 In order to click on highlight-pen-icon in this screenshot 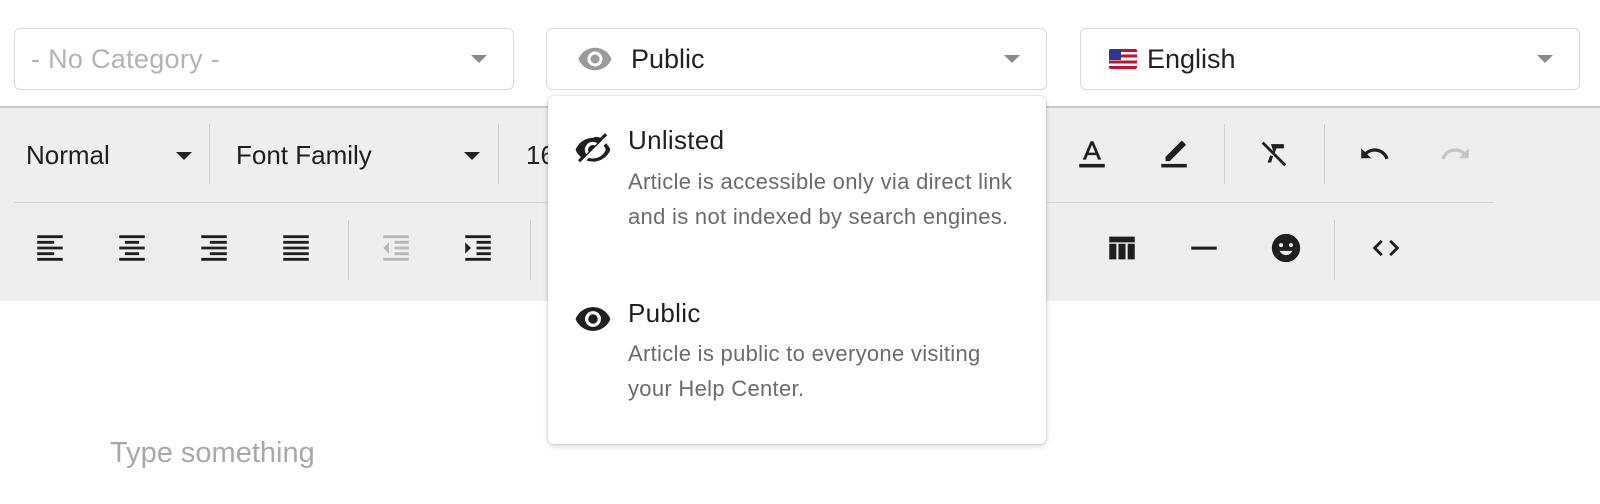, I will do `click(1174, 154)`.